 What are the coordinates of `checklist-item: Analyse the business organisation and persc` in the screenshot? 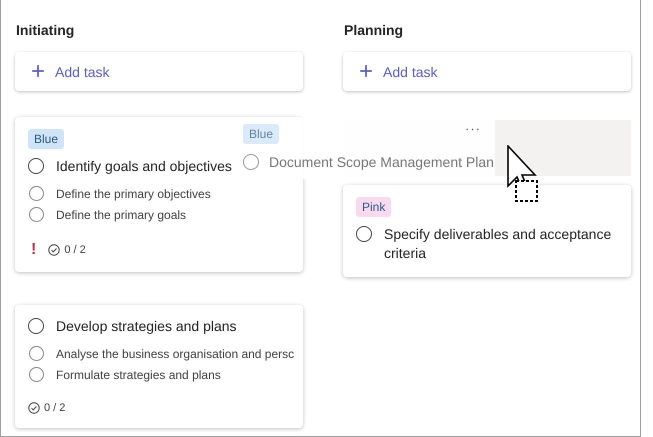 It's located at (175, 353).